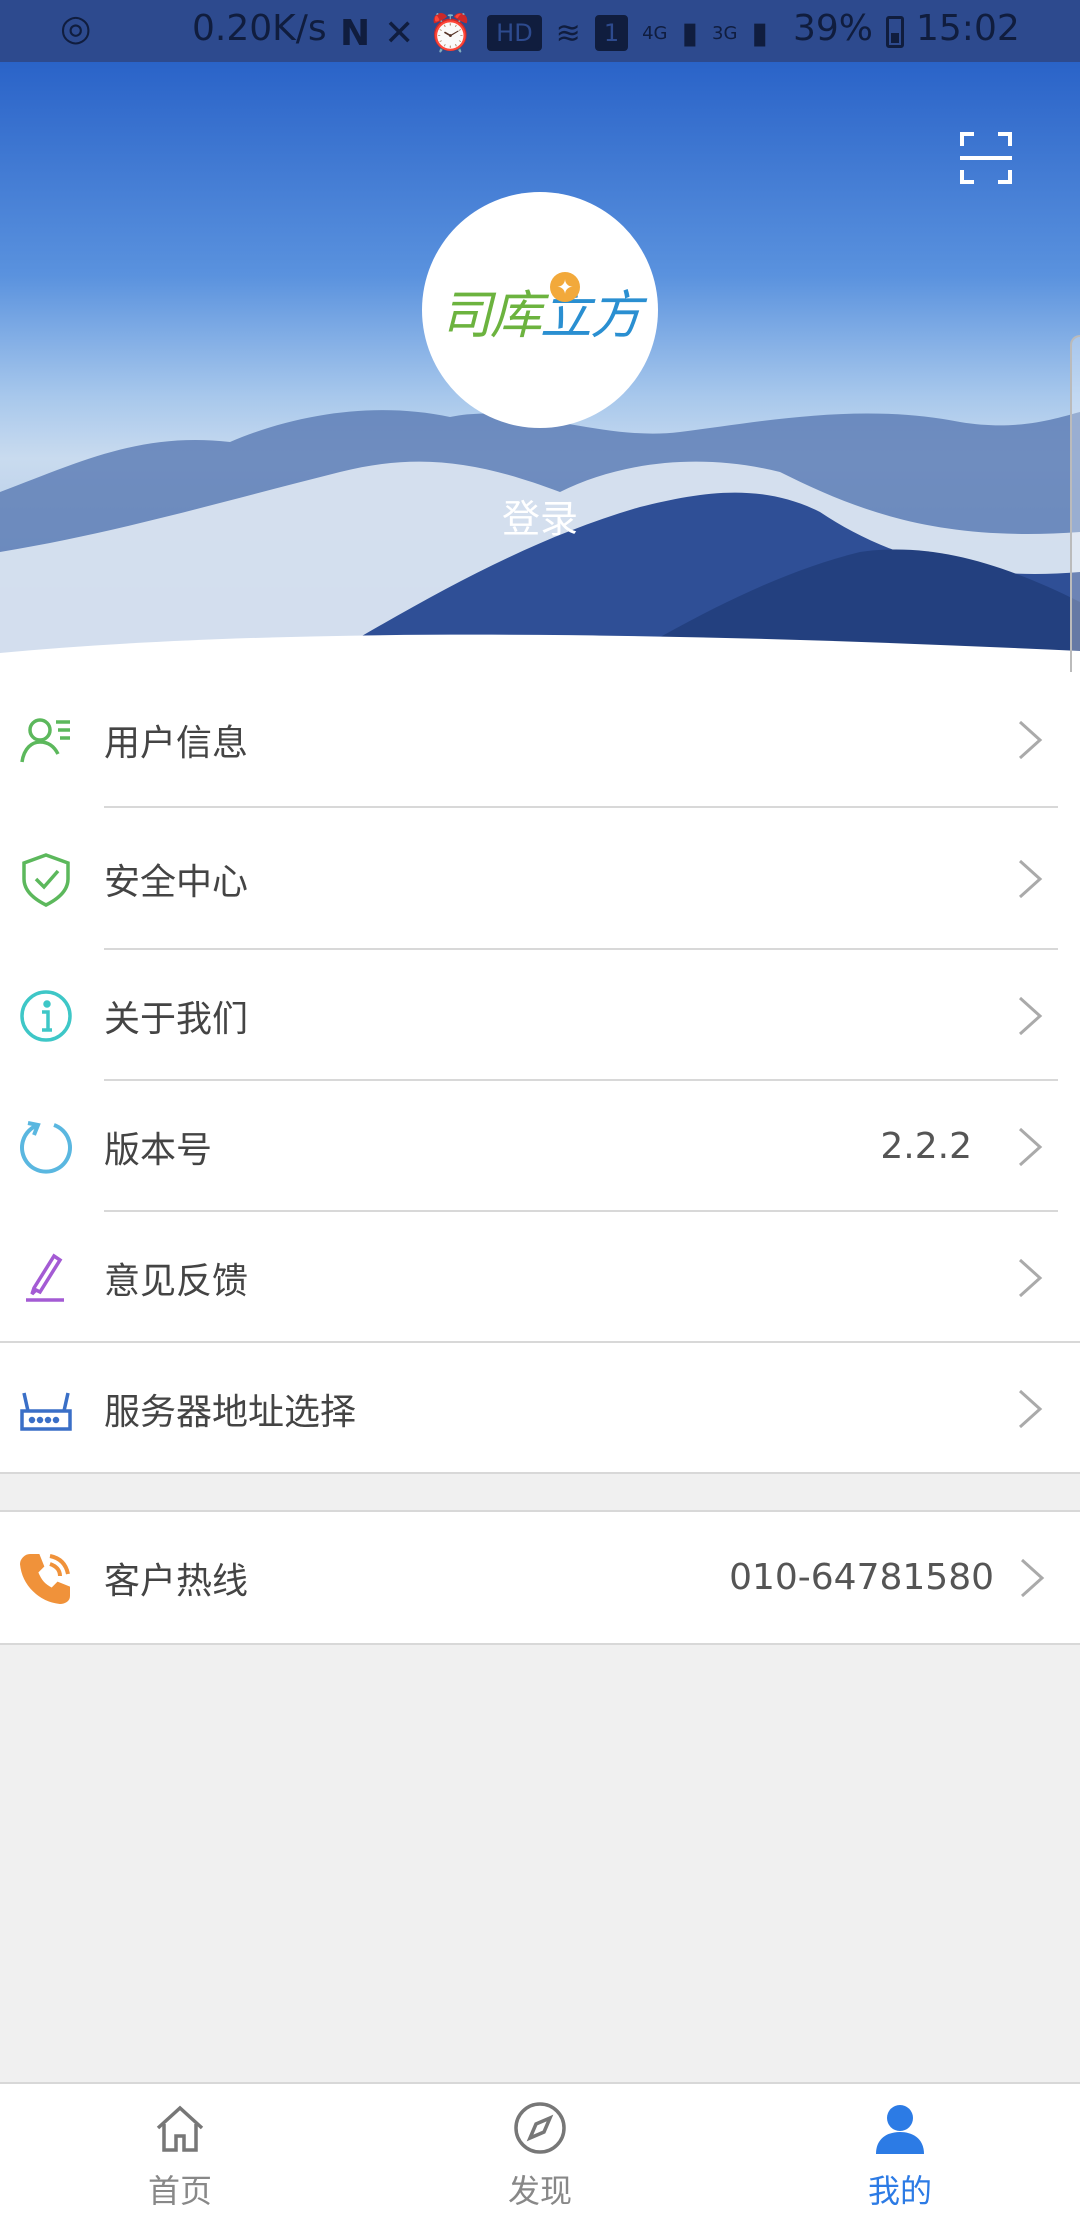 This screenshot has width=1080, height=2220. I want to click on header-curve, so click(540, 653).